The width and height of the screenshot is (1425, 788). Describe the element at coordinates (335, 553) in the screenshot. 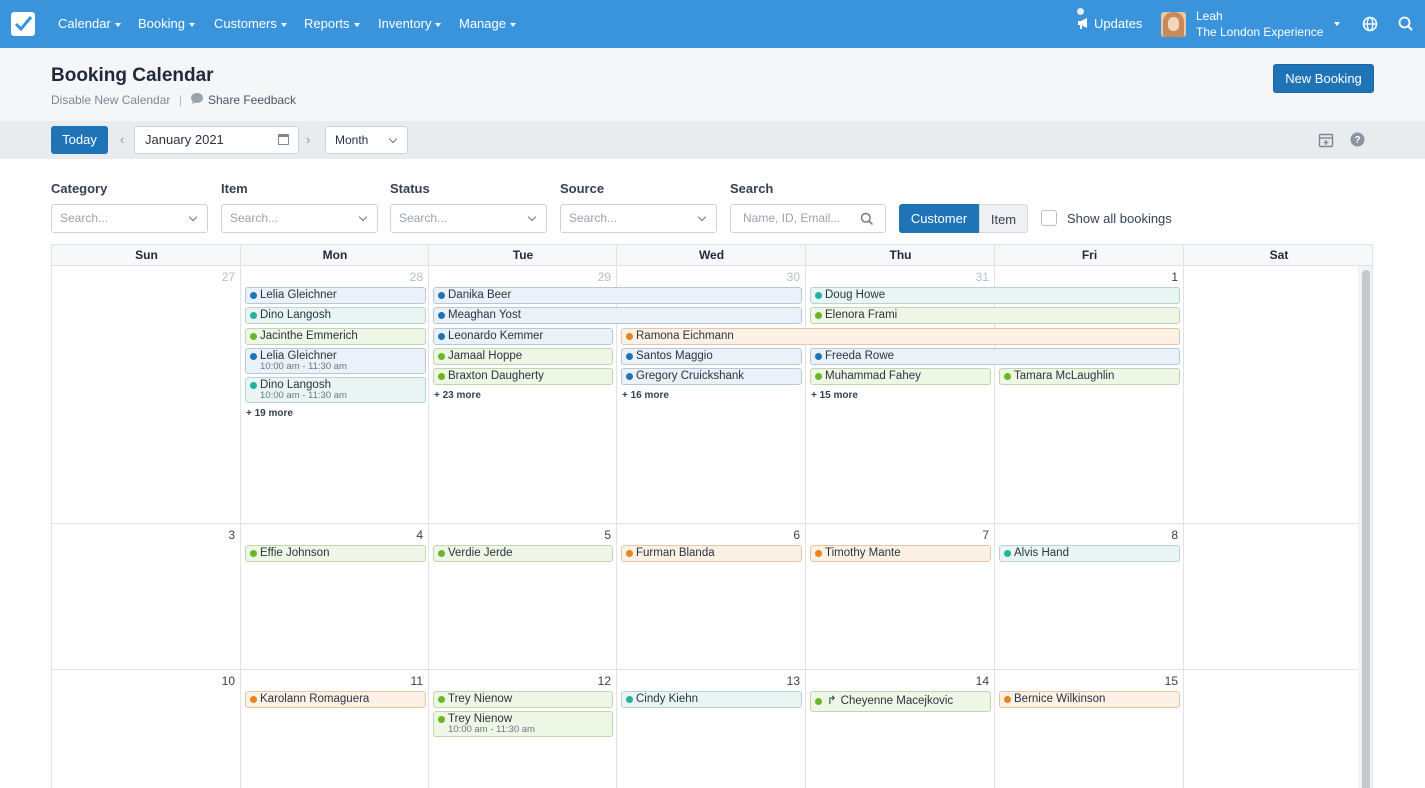

I see `booking-event: Effie Johnson` at that location.